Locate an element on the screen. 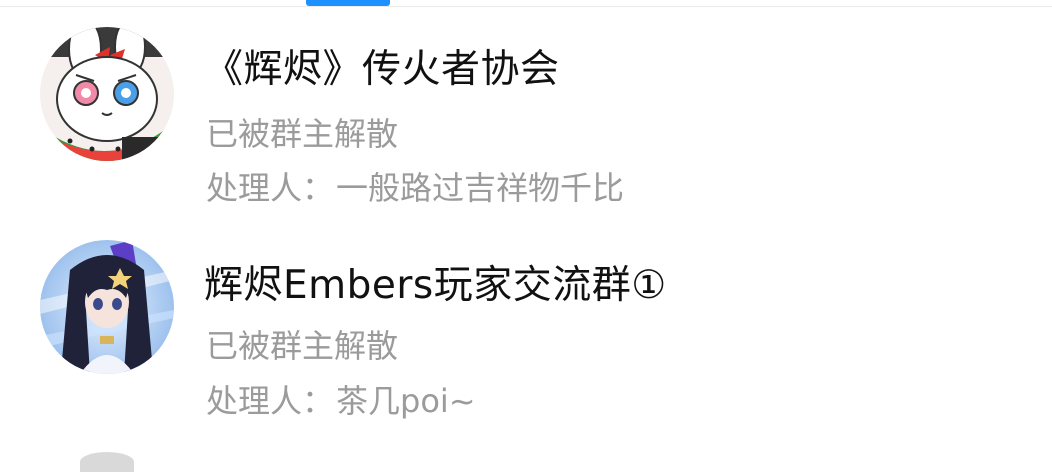 The image size is (1052, 472). handler-line: 处理人：茶几poi~ is located at coordinates (341, 399).